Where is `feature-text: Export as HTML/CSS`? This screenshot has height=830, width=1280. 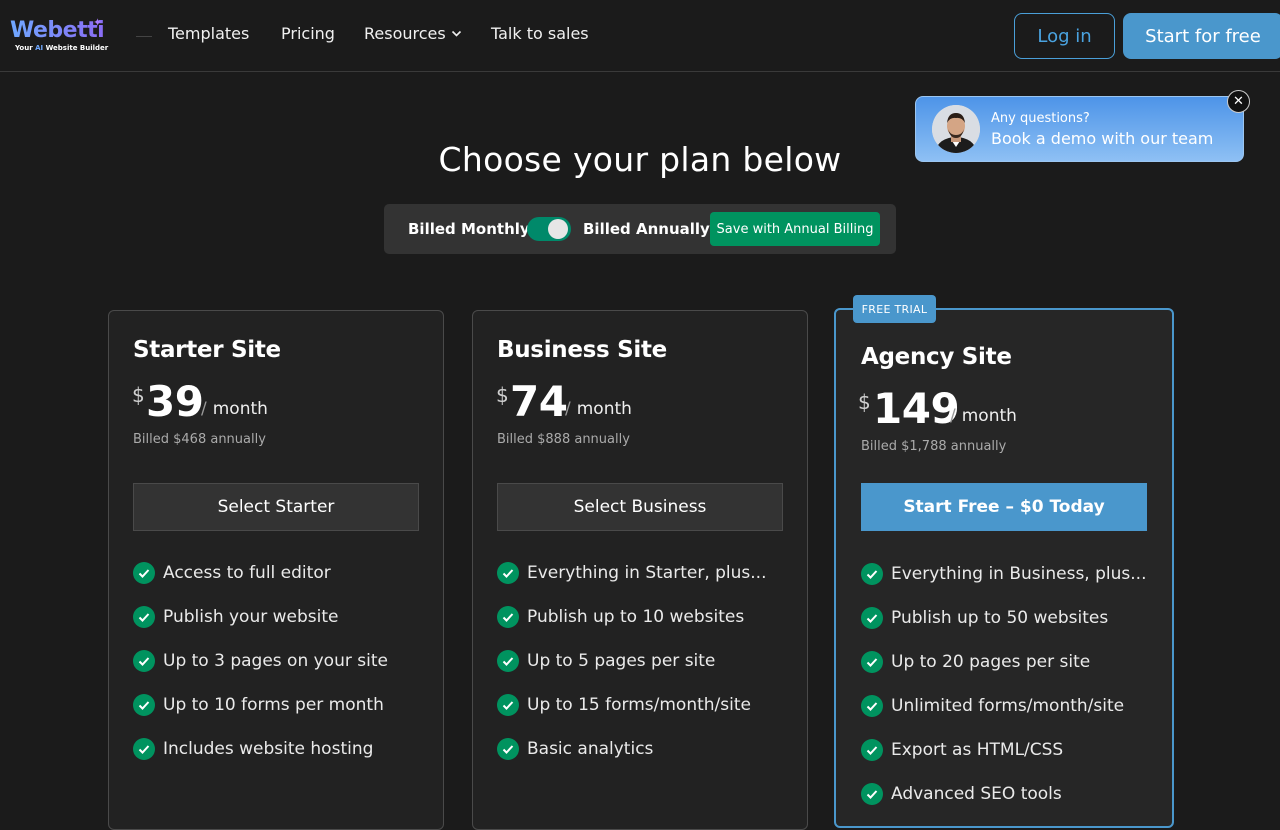 feature-text: Export as HTML/CSS is located at coordinates (977, 750).